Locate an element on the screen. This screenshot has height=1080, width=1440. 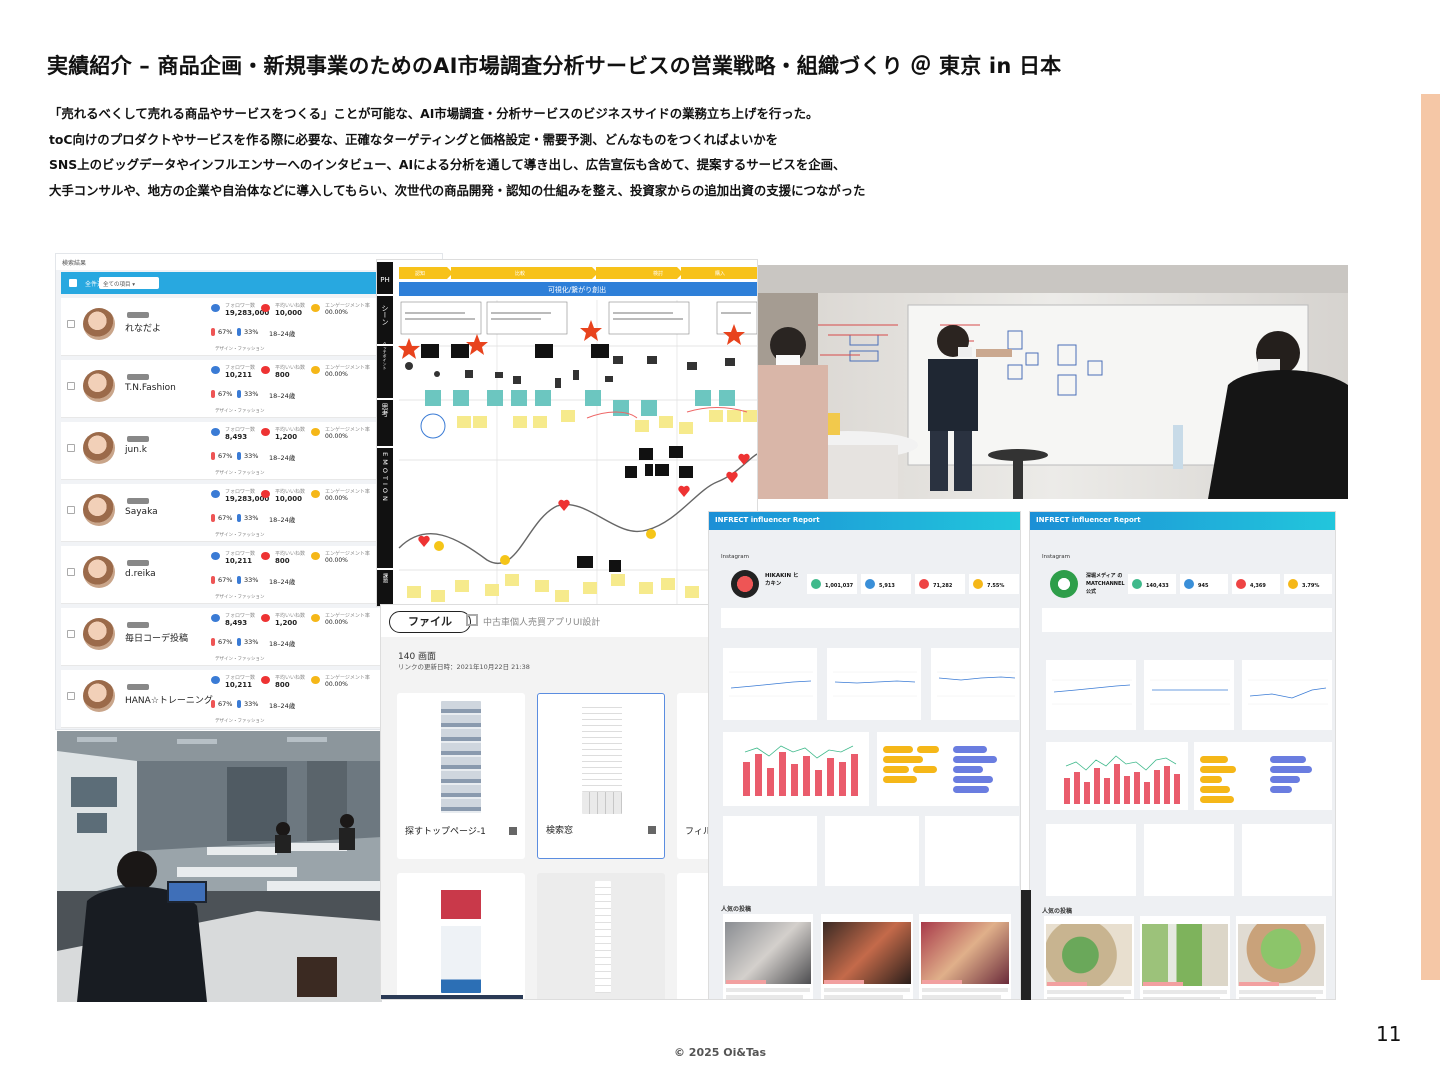
likes-icon is located at coordinates (265, 680).